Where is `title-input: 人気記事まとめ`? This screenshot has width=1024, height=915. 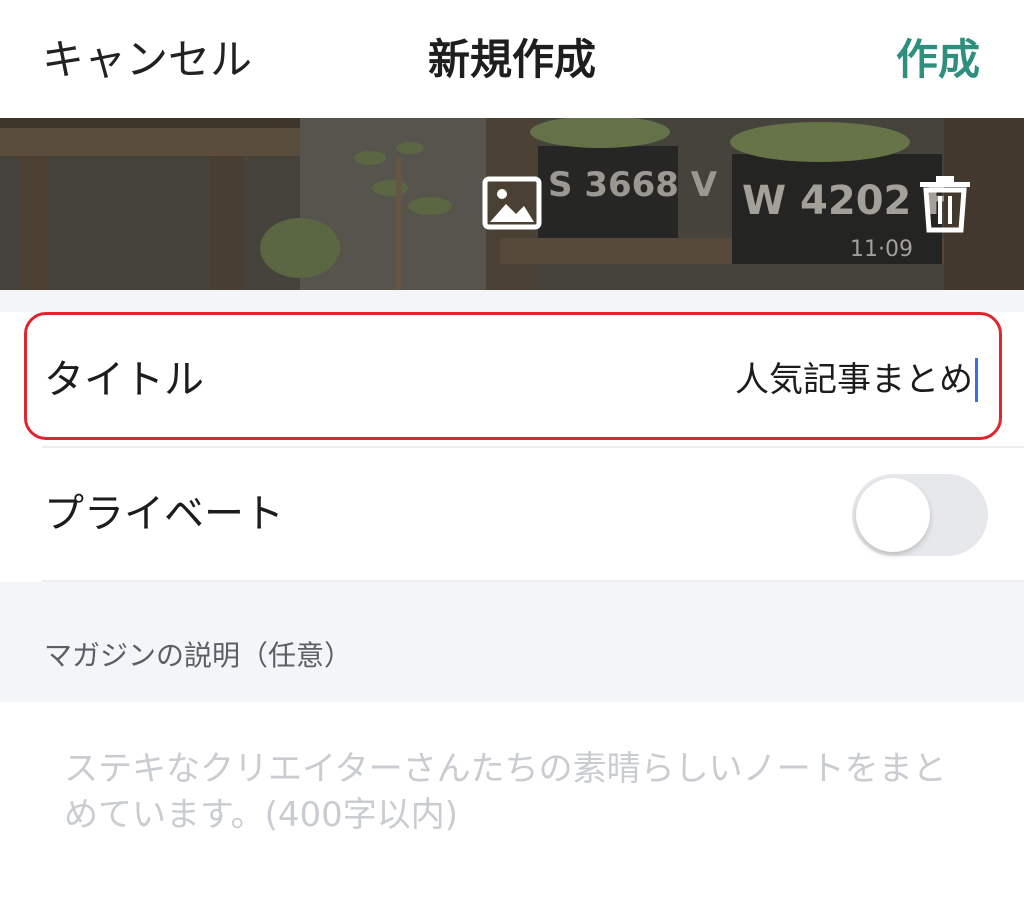
title-input: 人気記事まとめ is located at coordinates (856, 380).